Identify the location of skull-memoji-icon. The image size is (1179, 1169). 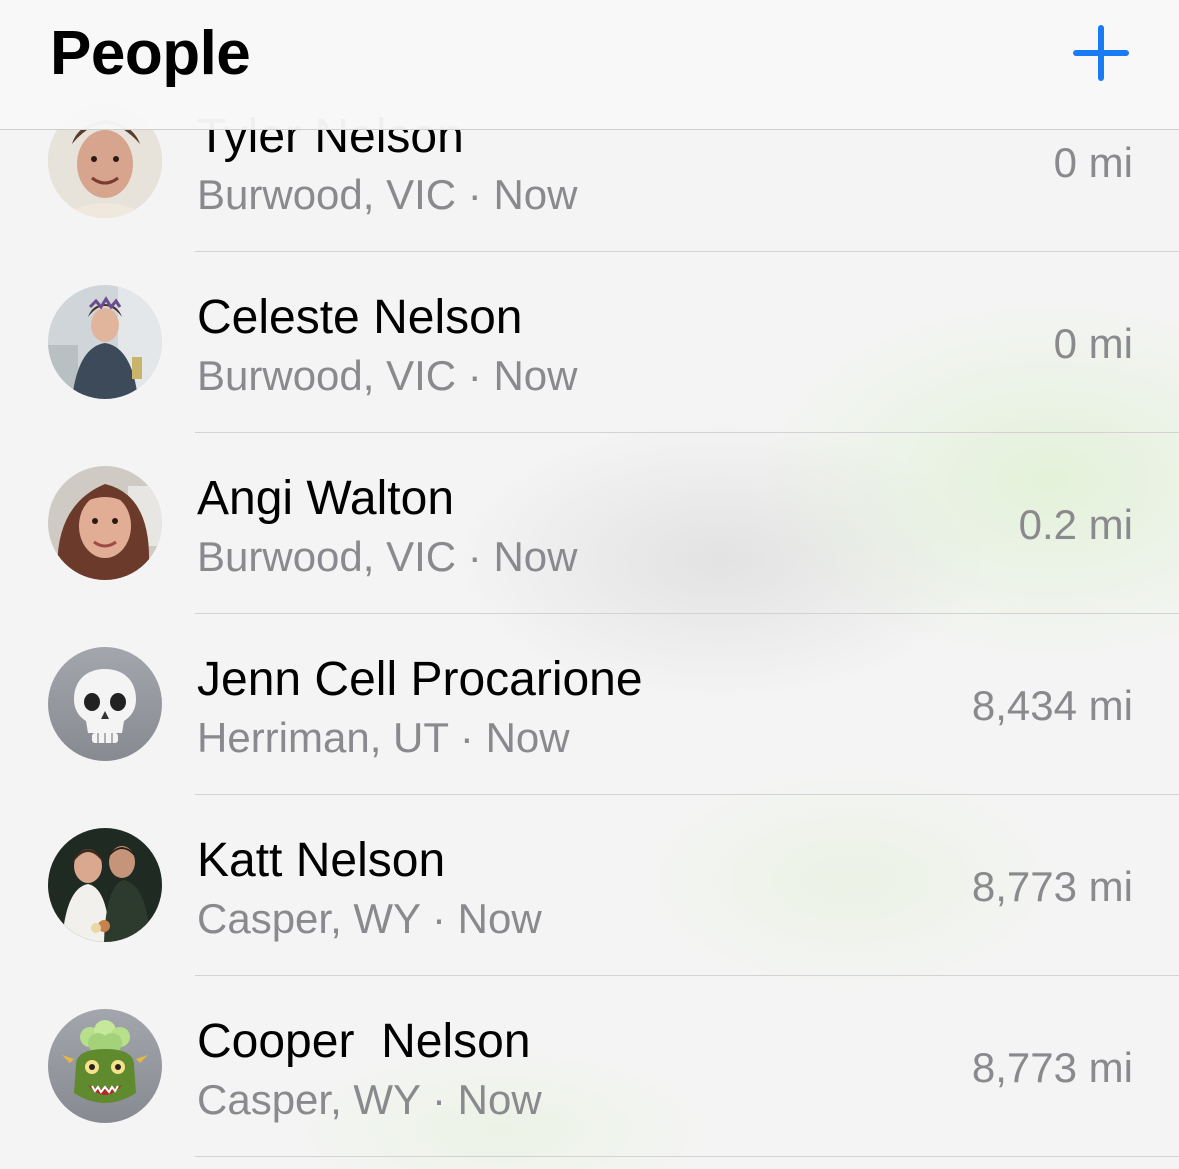
(105, 704).